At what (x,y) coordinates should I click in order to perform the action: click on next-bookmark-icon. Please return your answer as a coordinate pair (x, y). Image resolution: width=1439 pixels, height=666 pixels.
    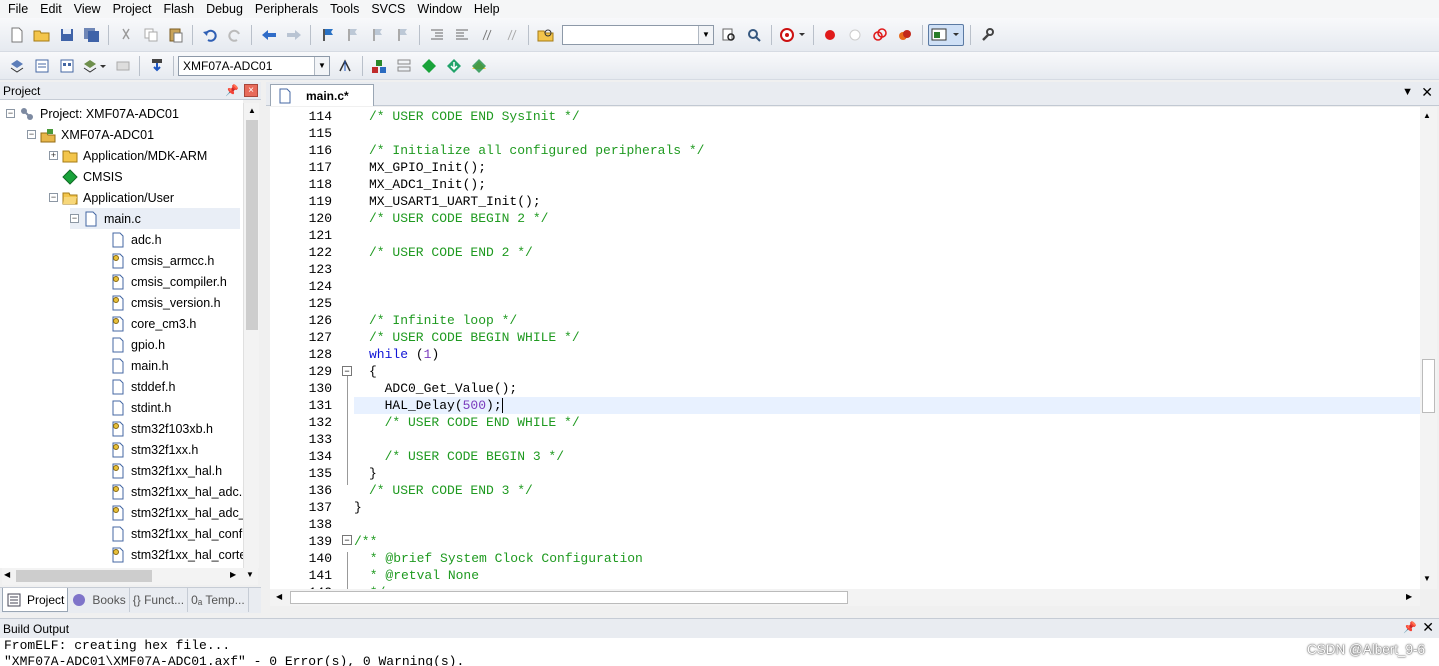
    Looking at the image, I should click on (378, 35).